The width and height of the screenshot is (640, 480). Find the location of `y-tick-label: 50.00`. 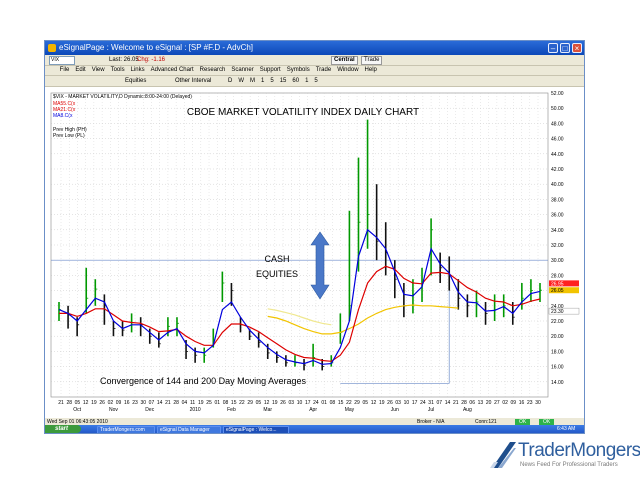

y-tick-label: 50.00 is located at coordinates (557, 109).